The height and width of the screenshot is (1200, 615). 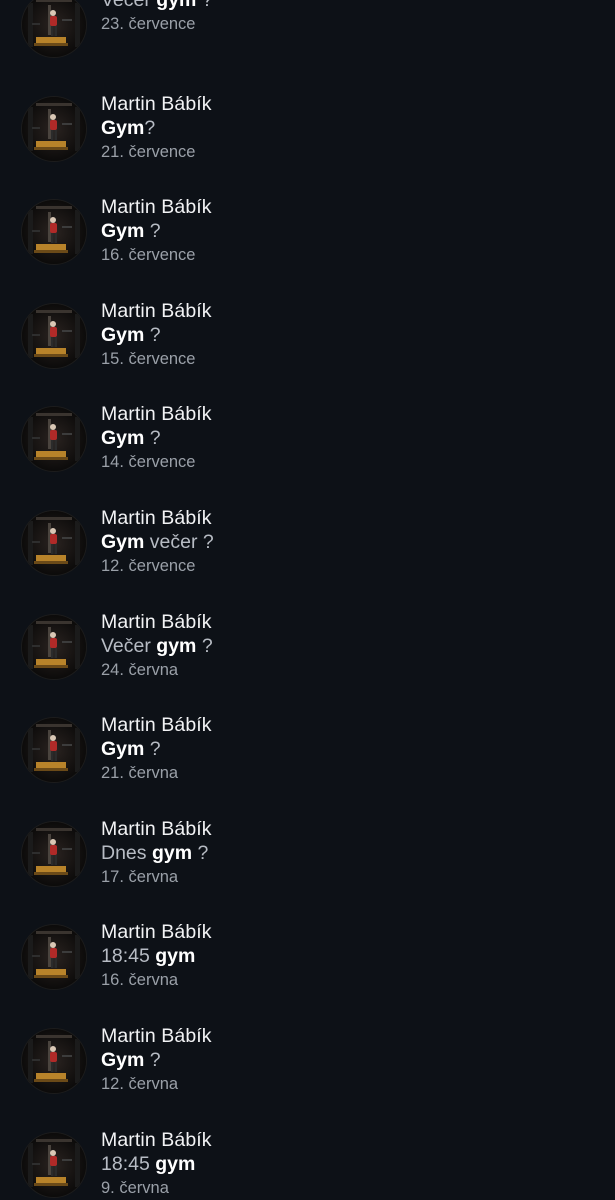 What do you see at coordinates (307, 913) in the screenshot?
I see `search-result-item: Martin Bábík 18:45 gym 16. června` at bounding box center [307, 913].